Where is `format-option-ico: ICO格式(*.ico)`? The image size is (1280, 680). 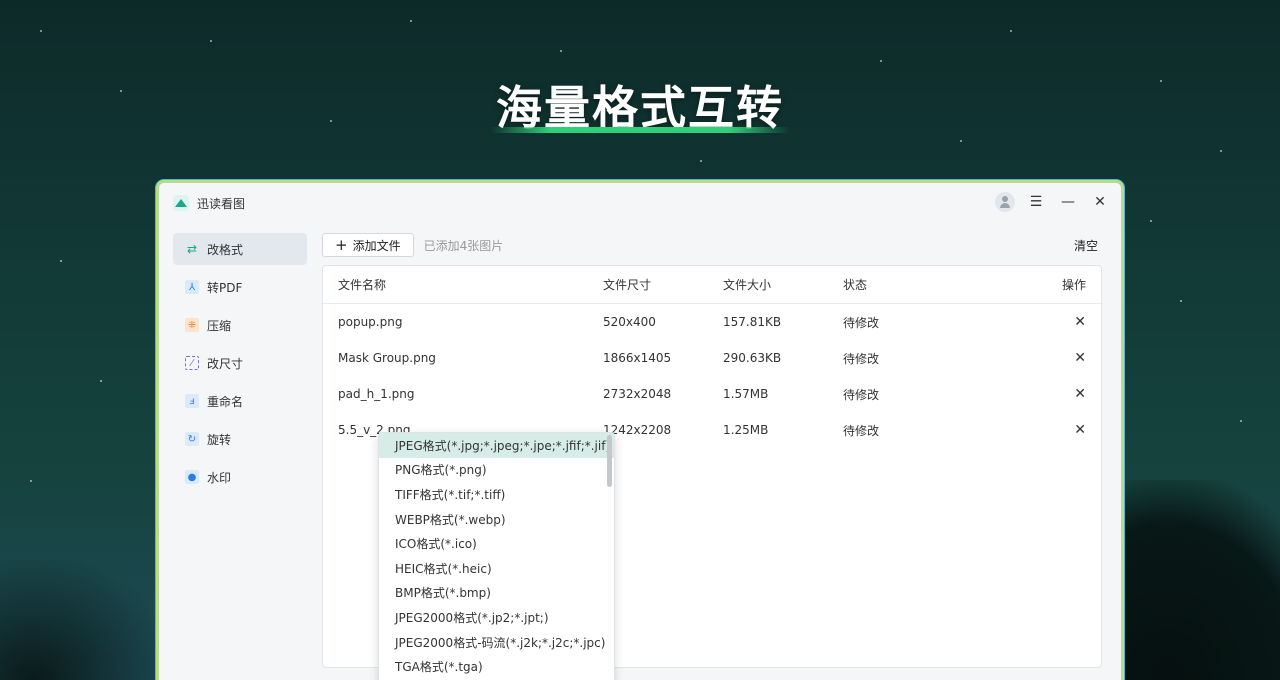
format-option-ico: ICO格式(*.ico) is located at coordinates (496, 543).